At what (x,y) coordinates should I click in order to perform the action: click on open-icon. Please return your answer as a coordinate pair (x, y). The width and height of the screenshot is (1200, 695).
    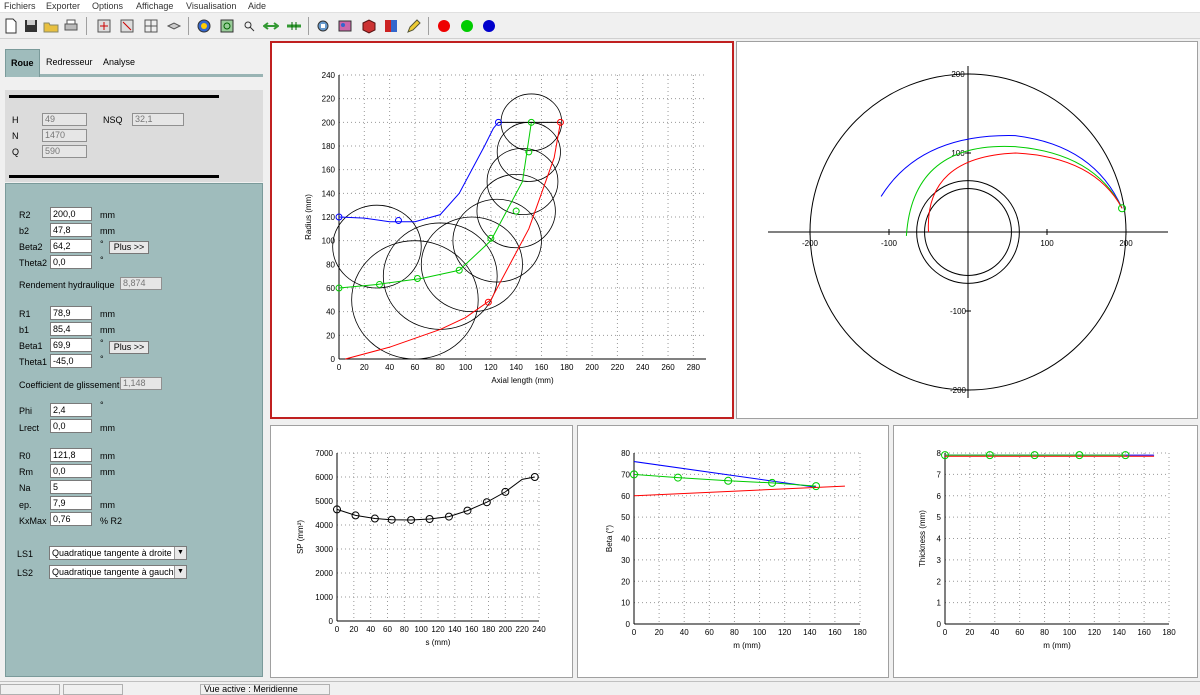
    Looking at the image, I should click on (51, 25).